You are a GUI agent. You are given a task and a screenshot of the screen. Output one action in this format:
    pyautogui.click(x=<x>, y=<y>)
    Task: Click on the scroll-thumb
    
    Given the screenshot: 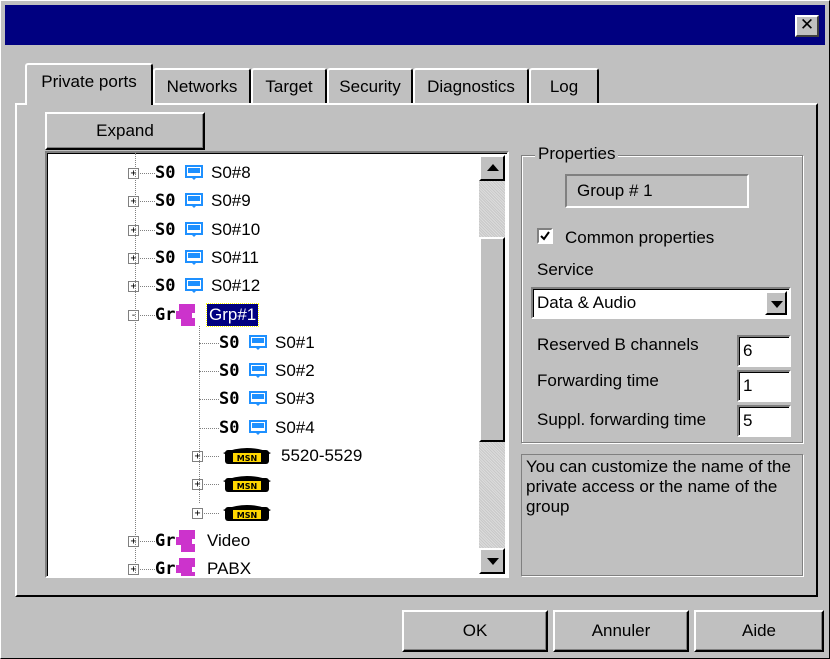 What is the action you would take?
    pyautogui.click(x=492, y=339)
    